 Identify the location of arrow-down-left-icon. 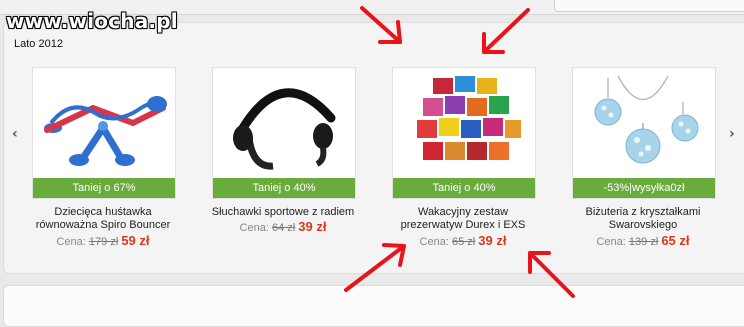
(506, 31).